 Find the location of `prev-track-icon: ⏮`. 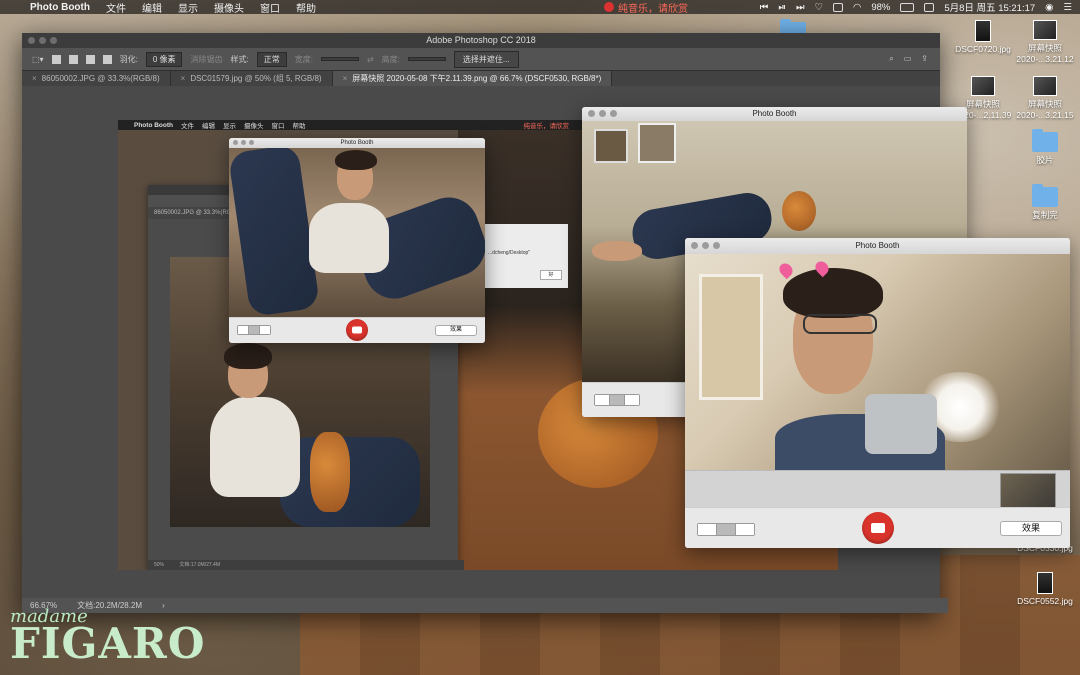

prev-track-icon: ⏮ is located at coordinates (764, 7).